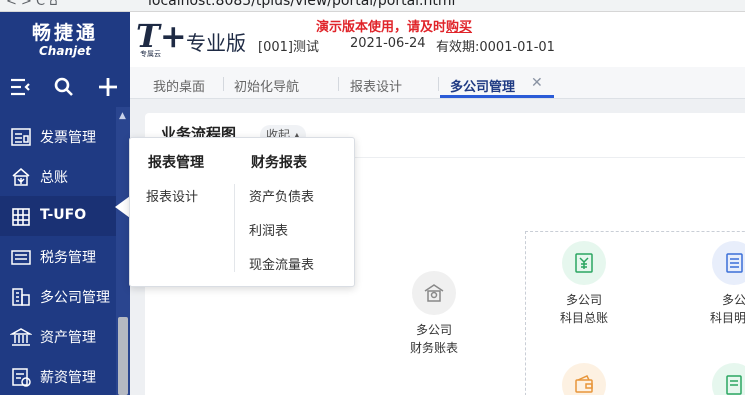 The height and width of the screenshot is (395, 745). What do you see at coordinates (21, 297) in the screenshot?
I see `company-icon` at bounding box center [21, 297].